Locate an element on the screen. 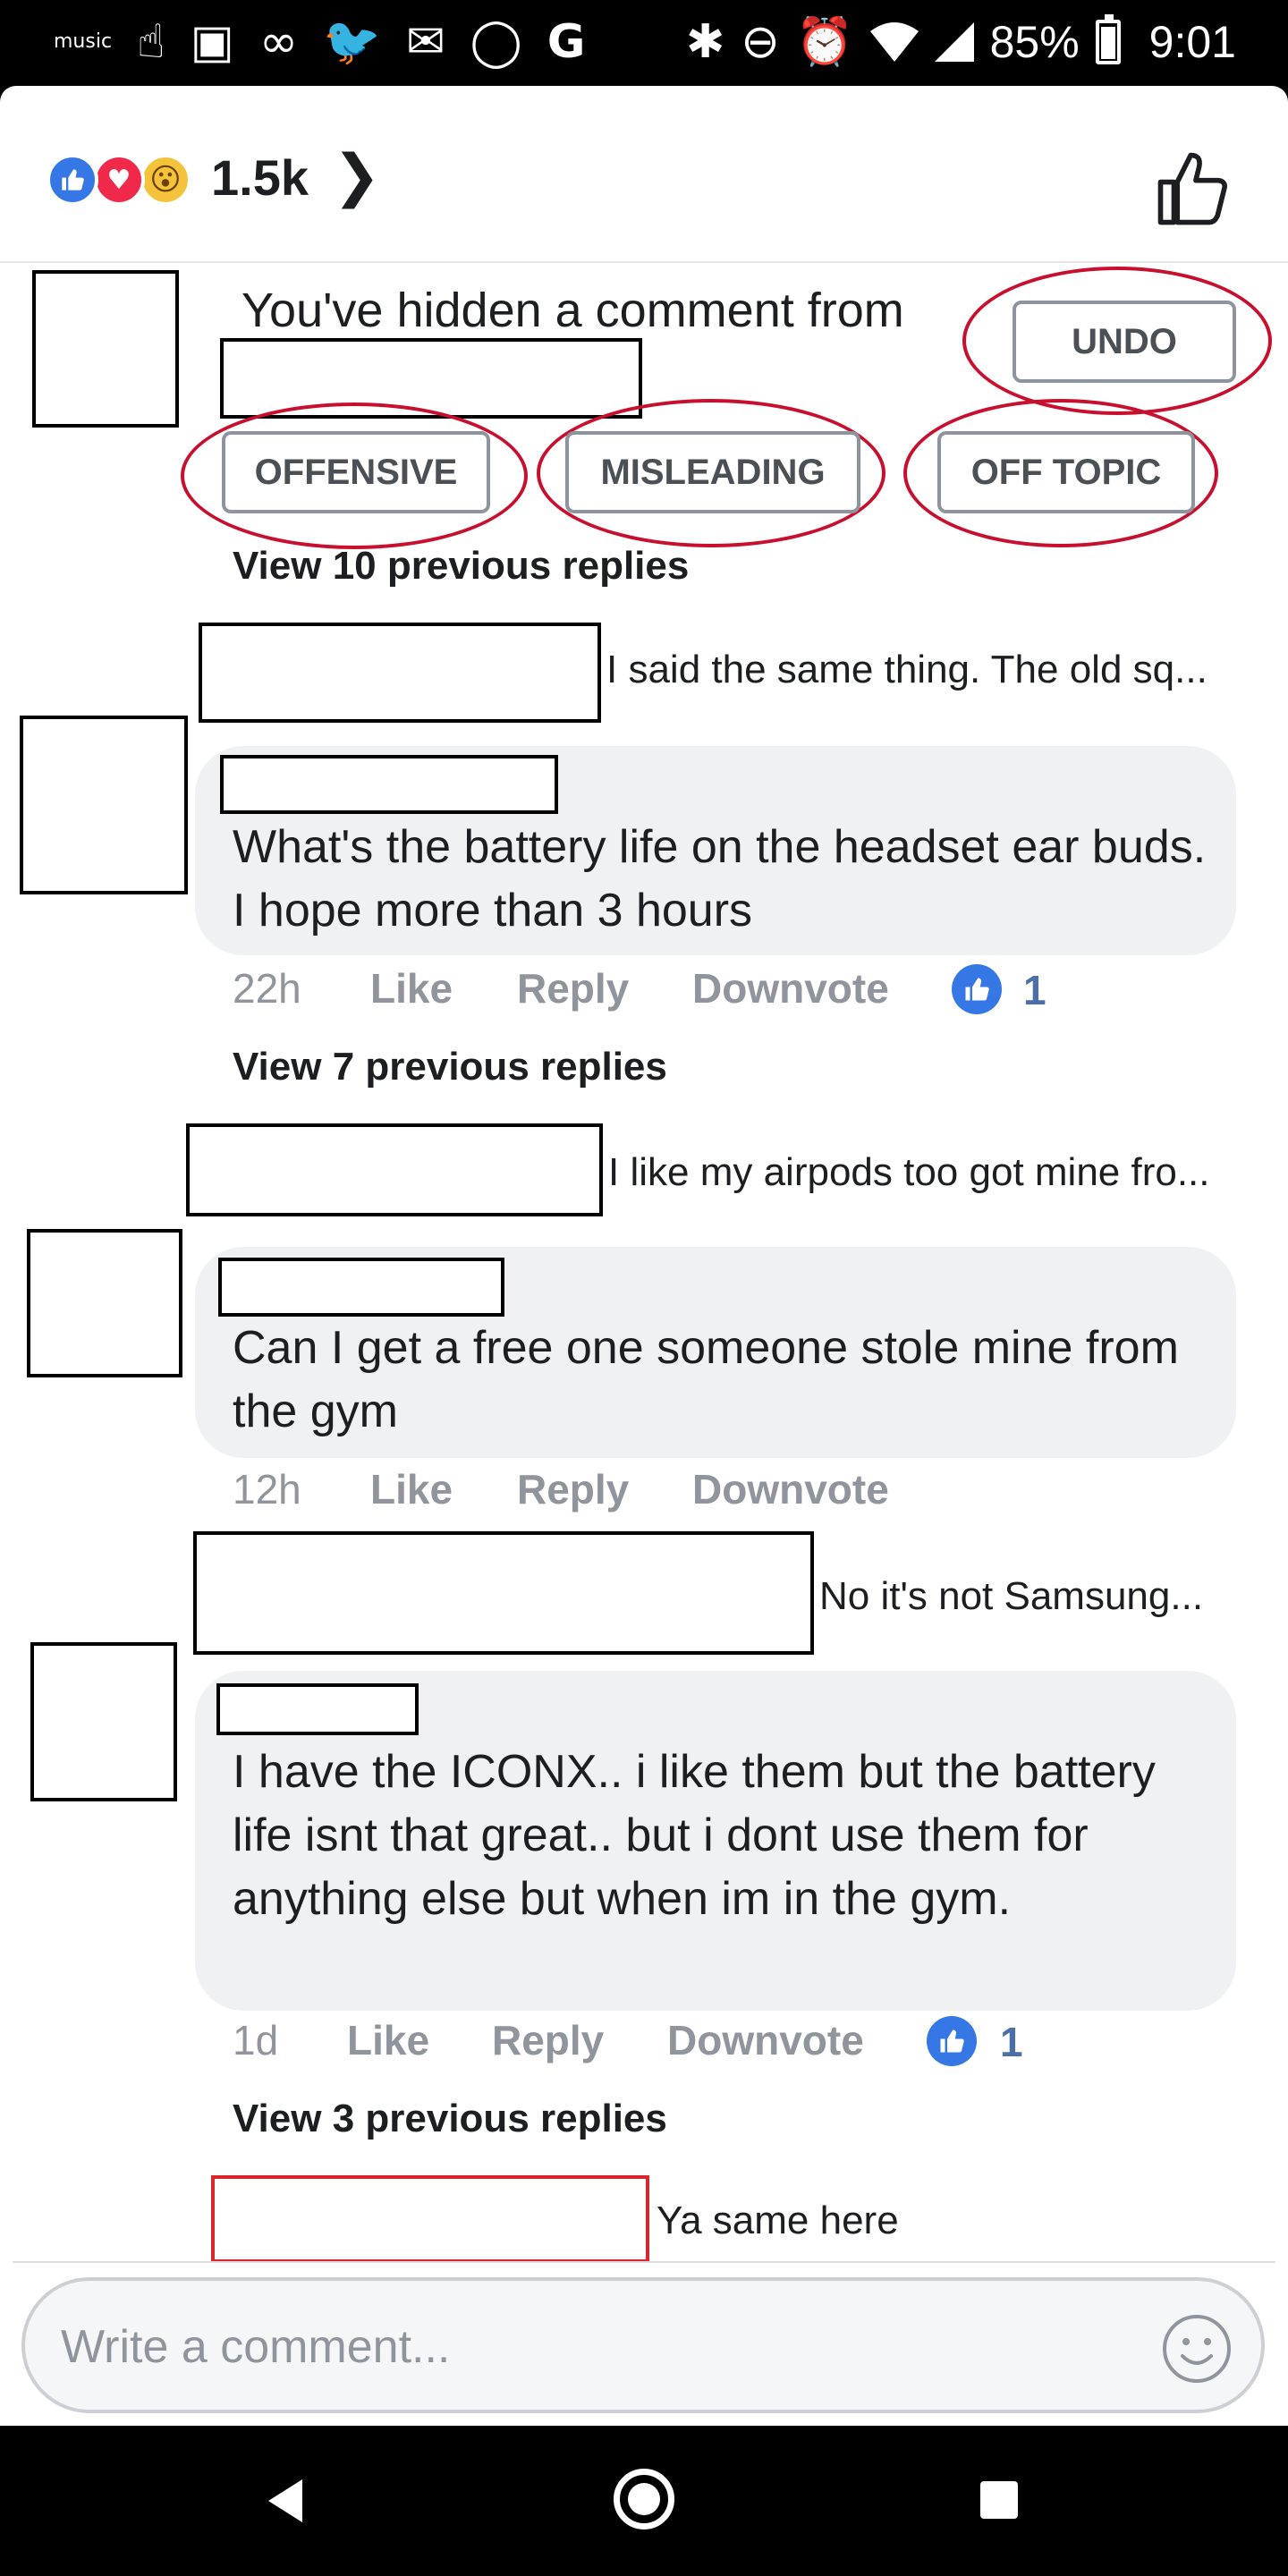 This screenshot has width=1288, height=2576. battery-icon is located at coordinates (1108, 39).